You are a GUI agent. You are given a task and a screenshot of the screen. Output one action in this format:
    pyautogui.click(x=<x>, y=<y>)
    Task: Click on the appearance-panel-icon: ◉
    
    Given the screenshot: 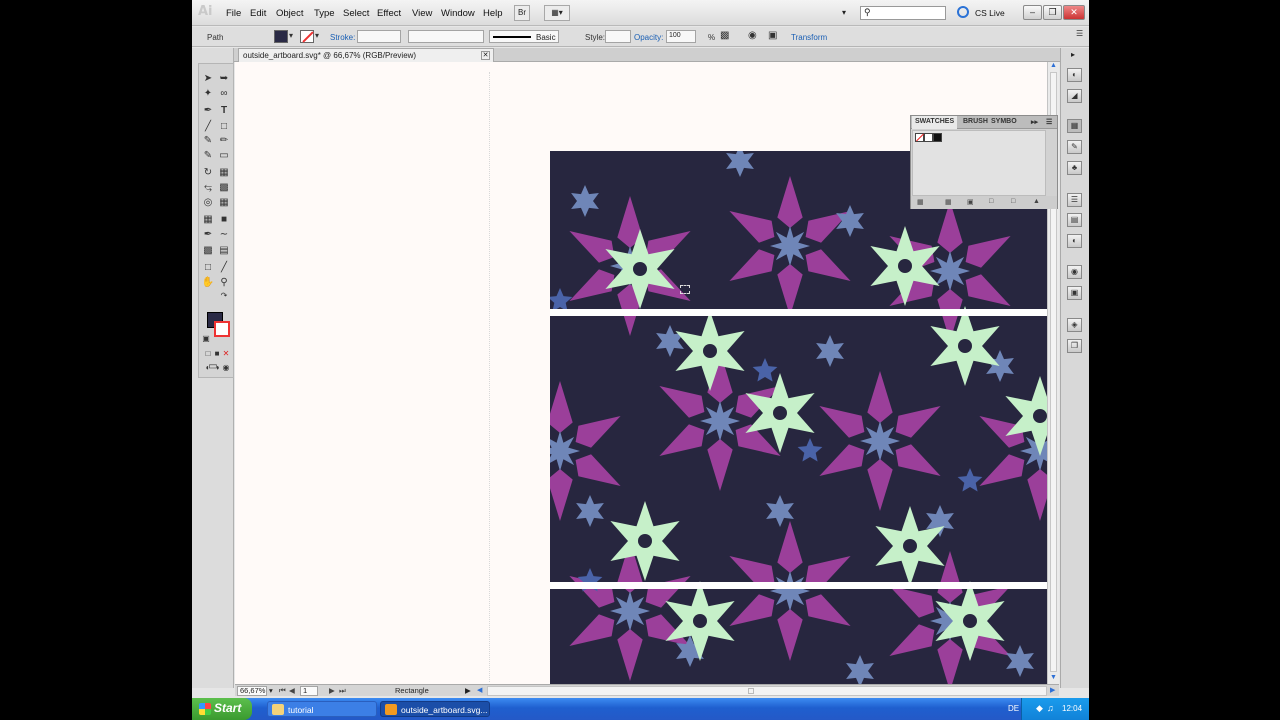 What is the action you would take?
    pyautogui.click(x=1074, y=272)
    